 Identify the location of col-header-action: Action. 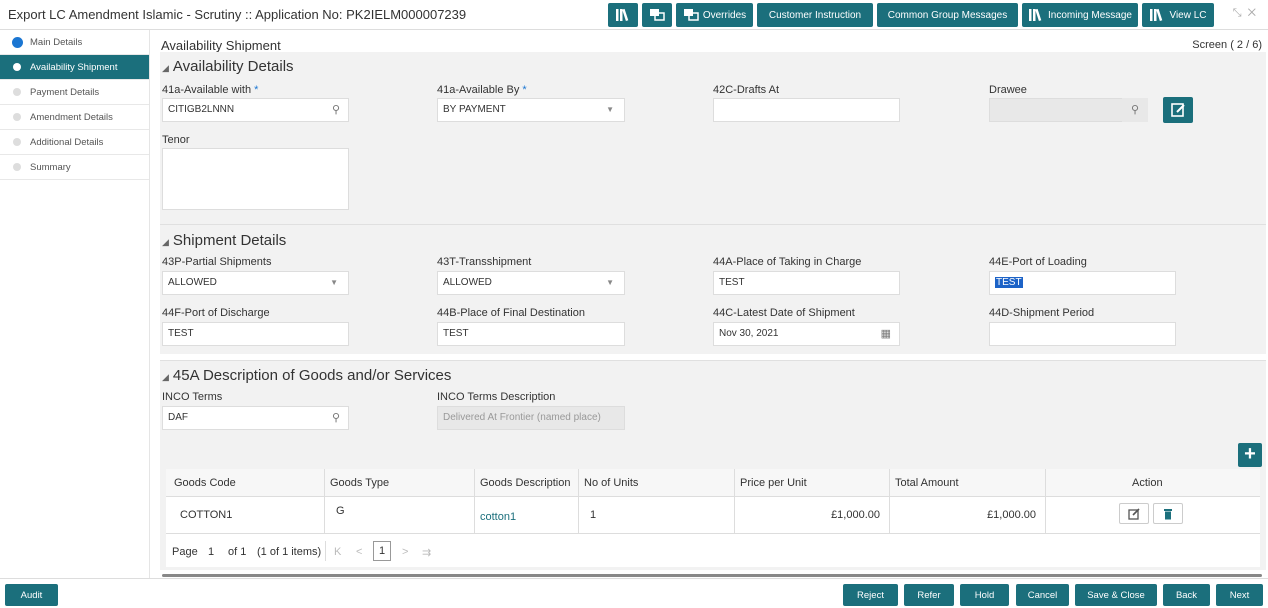
(1147, 483).